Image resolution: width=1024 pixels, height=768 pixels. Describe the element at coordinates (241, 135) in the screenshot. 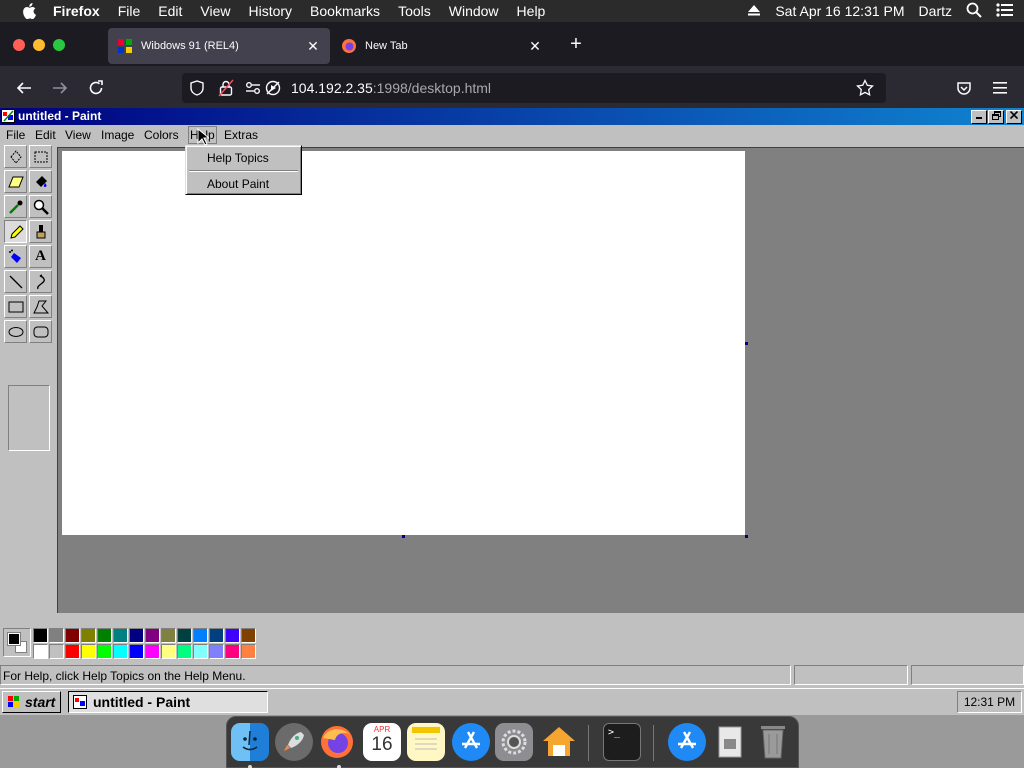

I see `paint-menu-extras: Extras` at that location.